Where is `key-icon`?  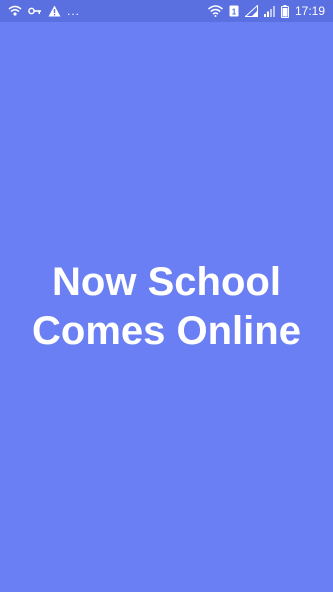
key-icon is located at coordinates (35, 11).